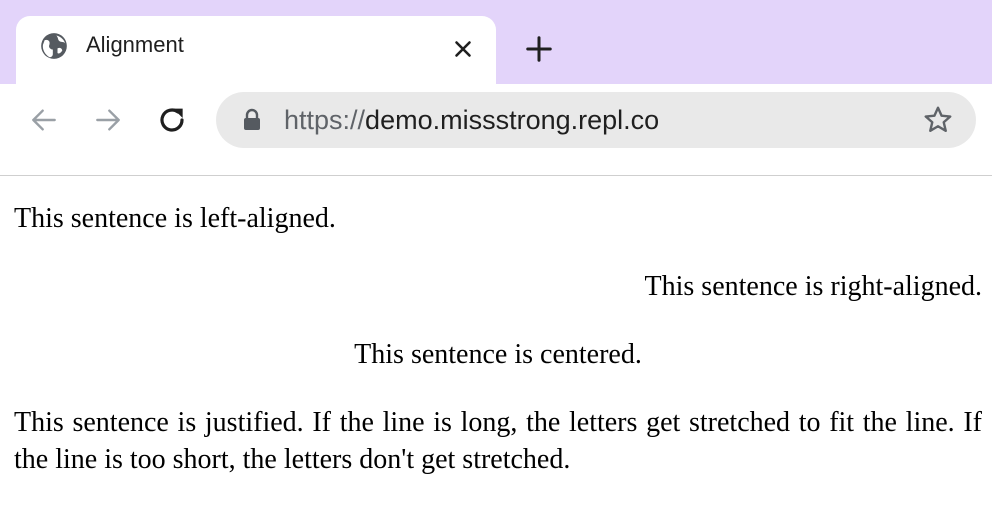 Image resolution: width=992 pixels, height=530 pixels. I want to click on reload-icon, so click(172, 120).